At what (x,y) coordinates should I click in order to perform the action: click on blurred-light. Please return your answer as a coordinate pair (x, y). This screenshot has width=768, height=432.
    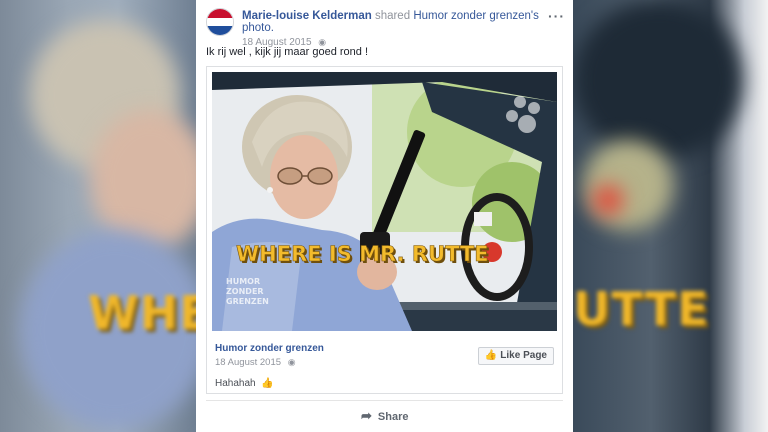
    Looking at the image, I should click on (628, 185).